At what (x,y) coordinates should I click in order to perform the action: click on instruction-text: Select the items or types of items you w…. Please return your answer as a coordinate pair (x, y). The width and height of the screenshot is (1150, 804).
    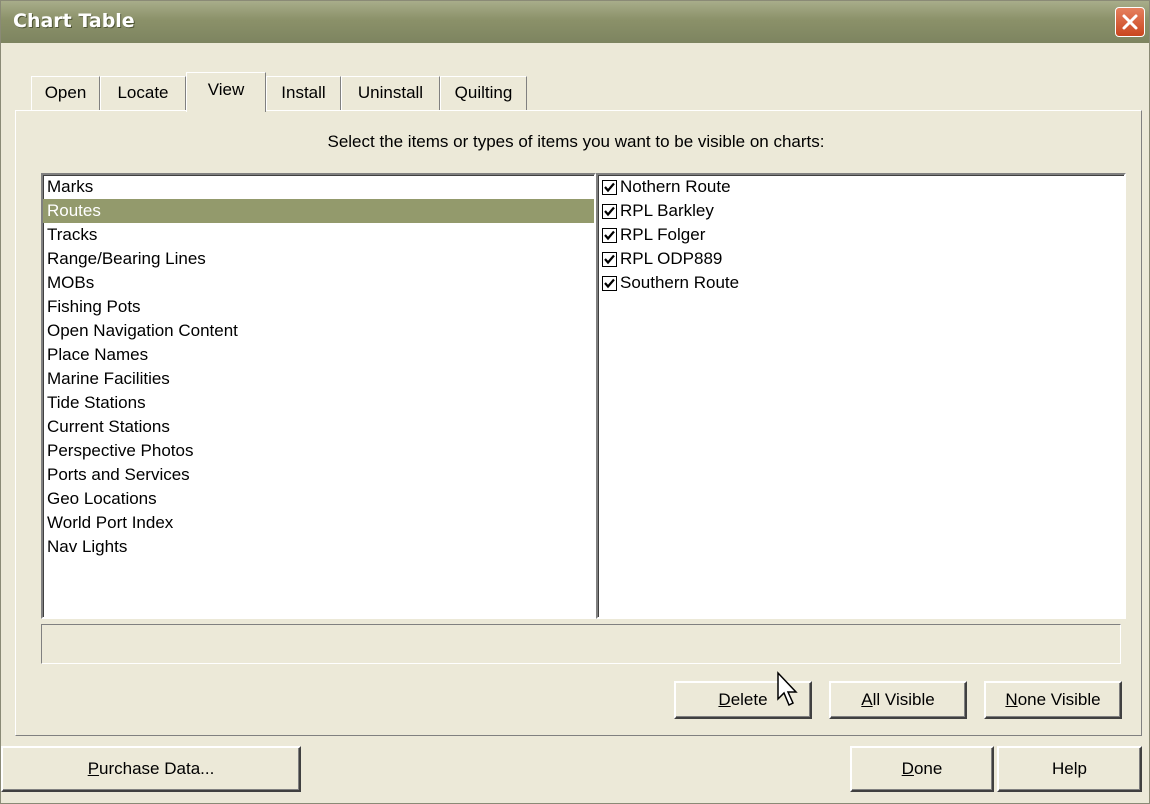
    Looking at the image, I should click on (576, 141).